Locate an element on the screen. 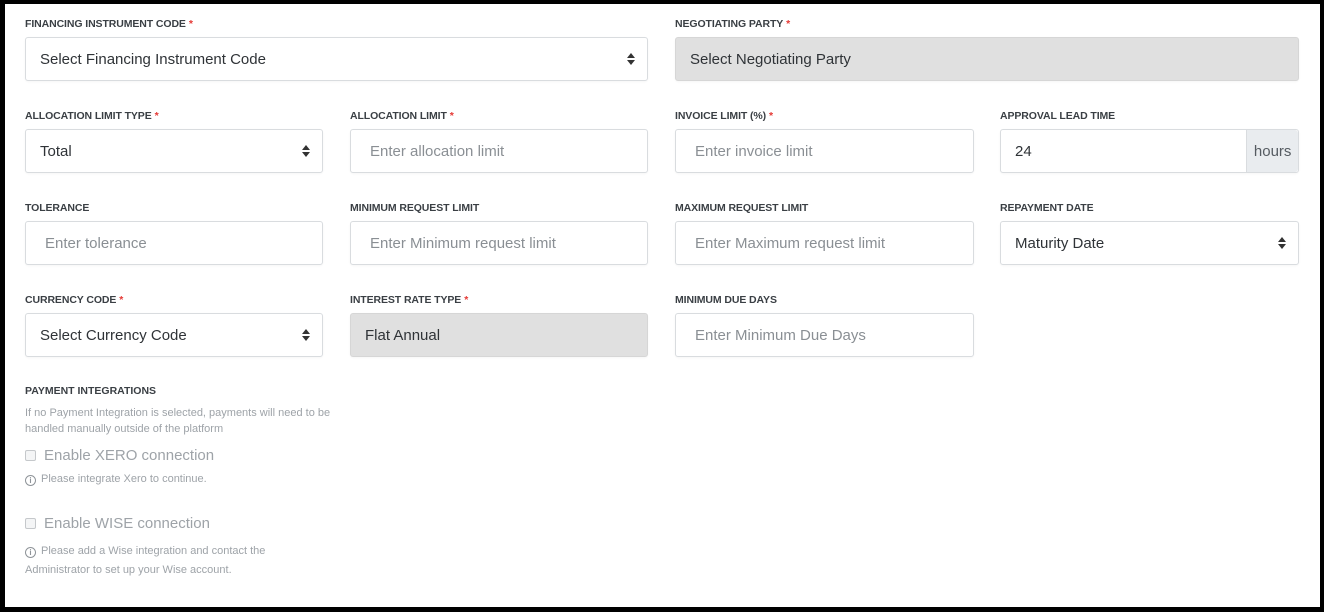  enable-wise-checkbox-row: Enable WISE connection is located at coordinates (117, 523).